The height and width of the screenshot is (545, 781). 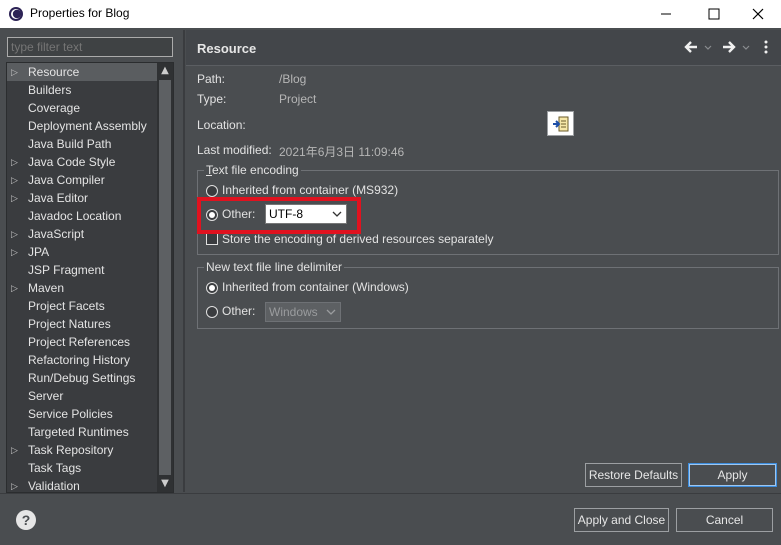 I want to click on tree-item: Java Build Path, so click(x=82, y=144).